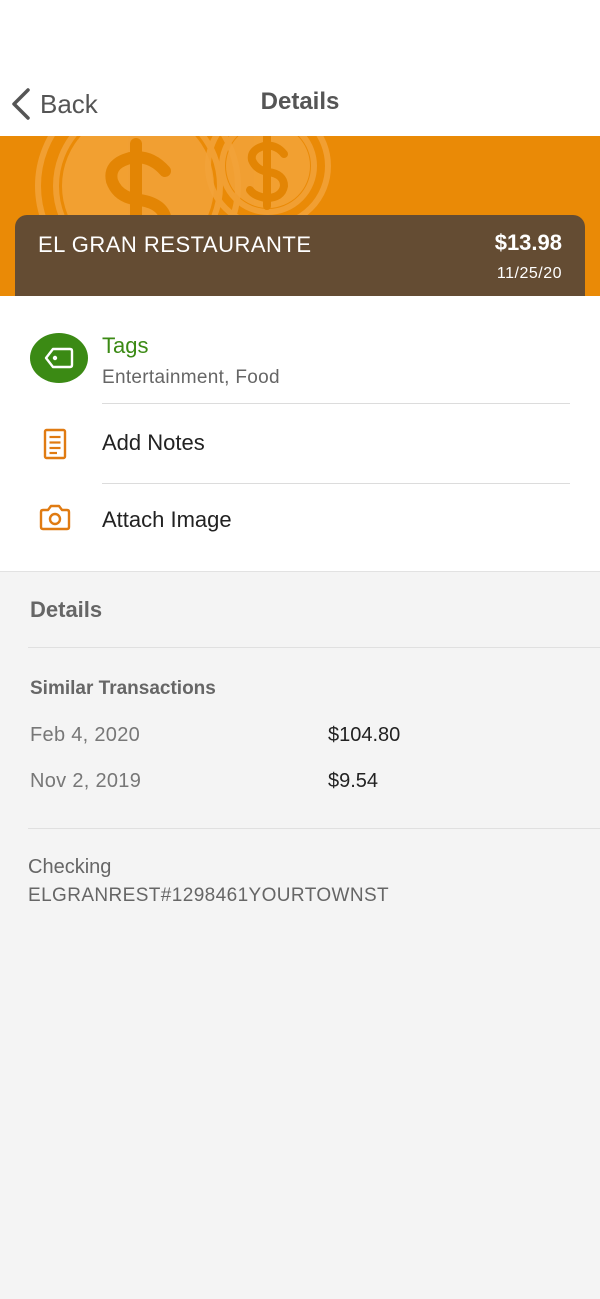  What do you see at coordinates (529, 273) in the screenshot?
I see `transaction-date: 11/25/20` at bounding box center [529, 273].